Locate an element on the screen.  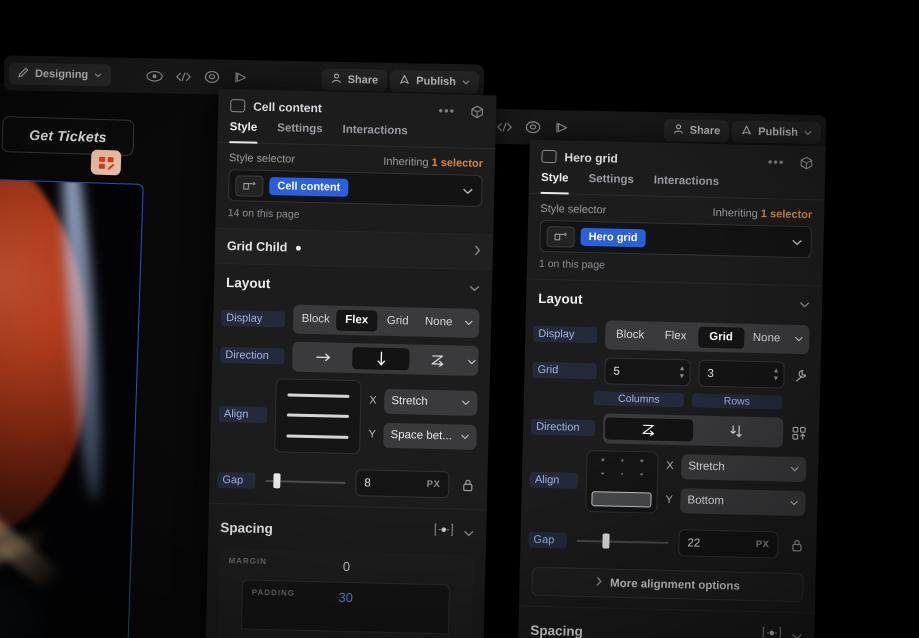
publish-label: Publish is located at coordinates (436, 81).